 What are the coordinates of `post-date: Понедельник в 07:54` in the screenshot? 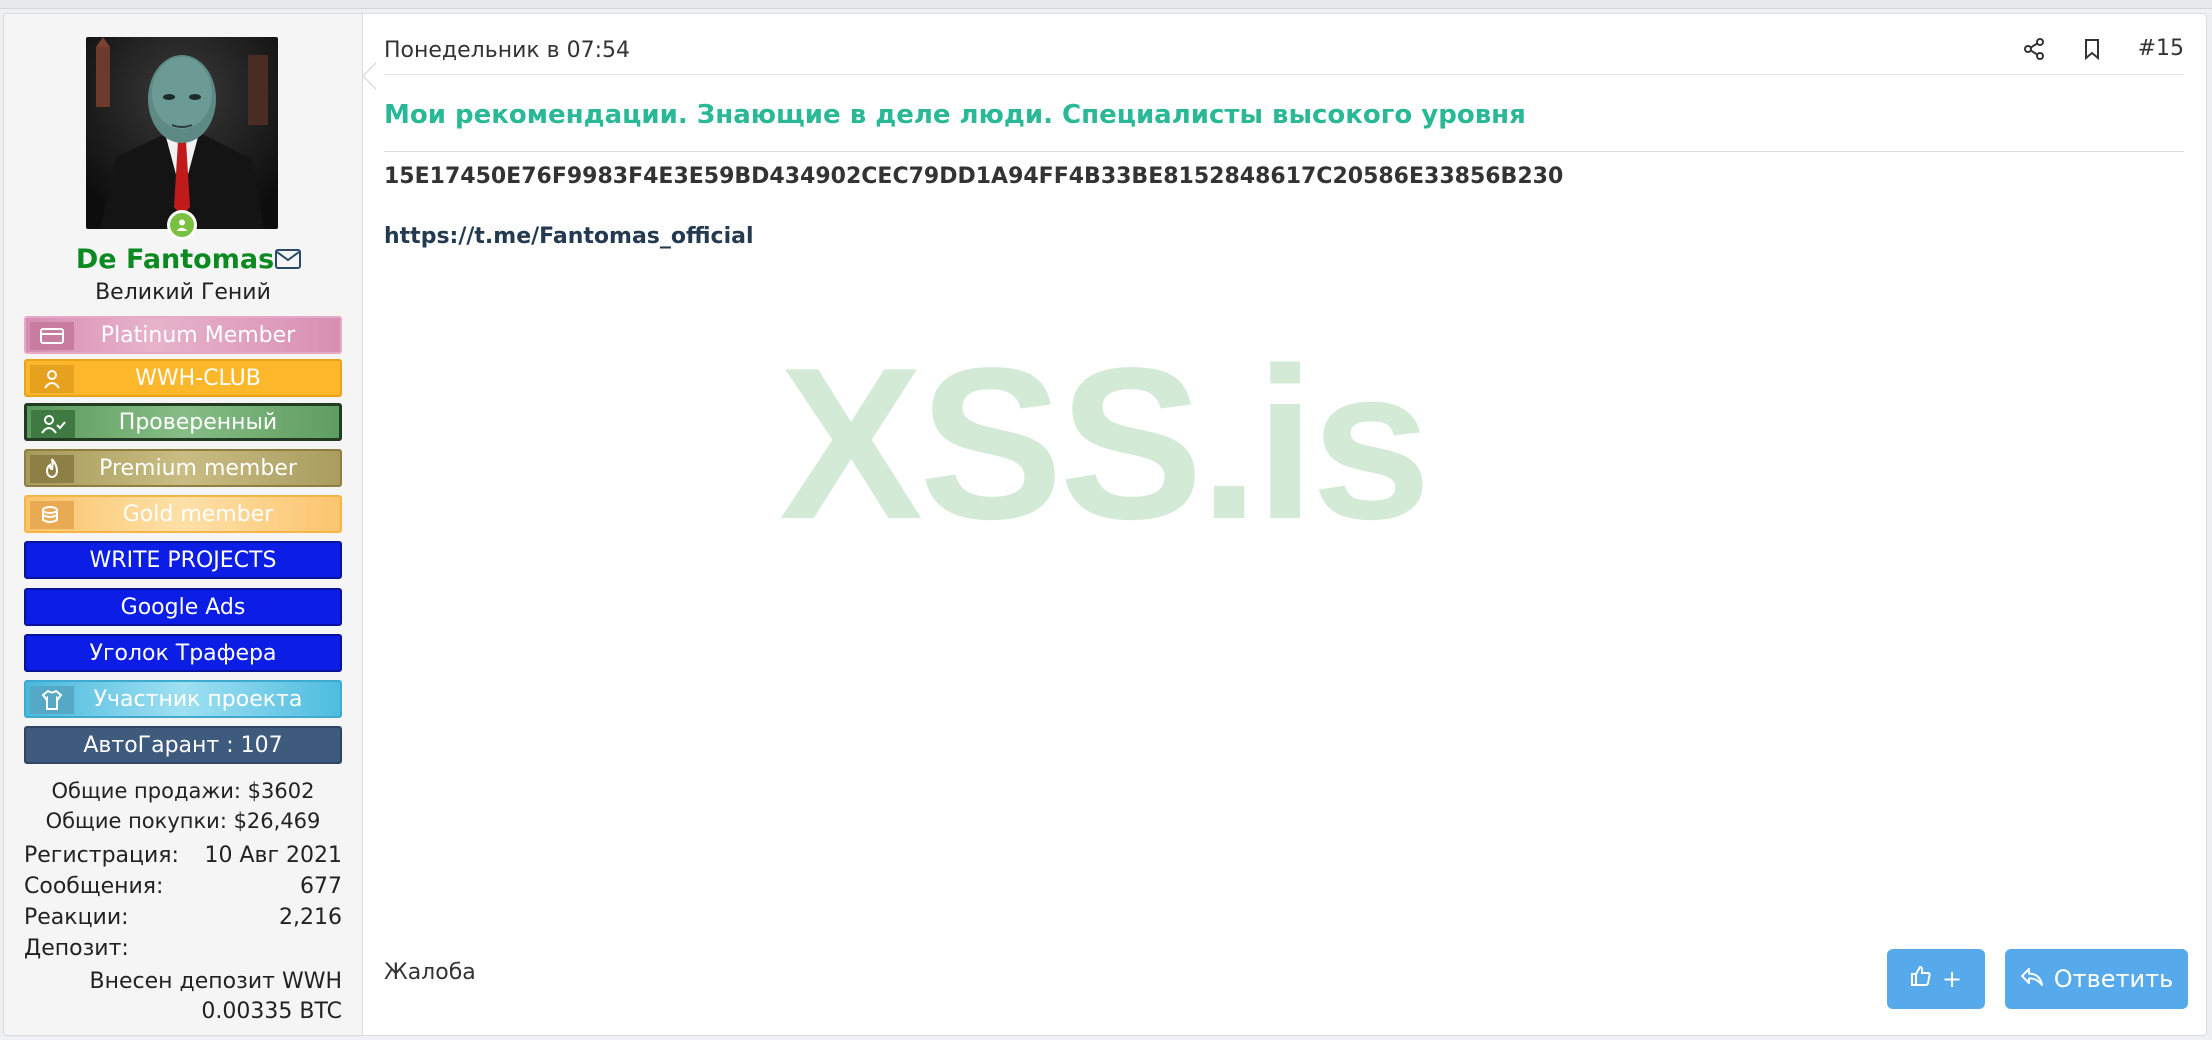 It's located at (507, 50).